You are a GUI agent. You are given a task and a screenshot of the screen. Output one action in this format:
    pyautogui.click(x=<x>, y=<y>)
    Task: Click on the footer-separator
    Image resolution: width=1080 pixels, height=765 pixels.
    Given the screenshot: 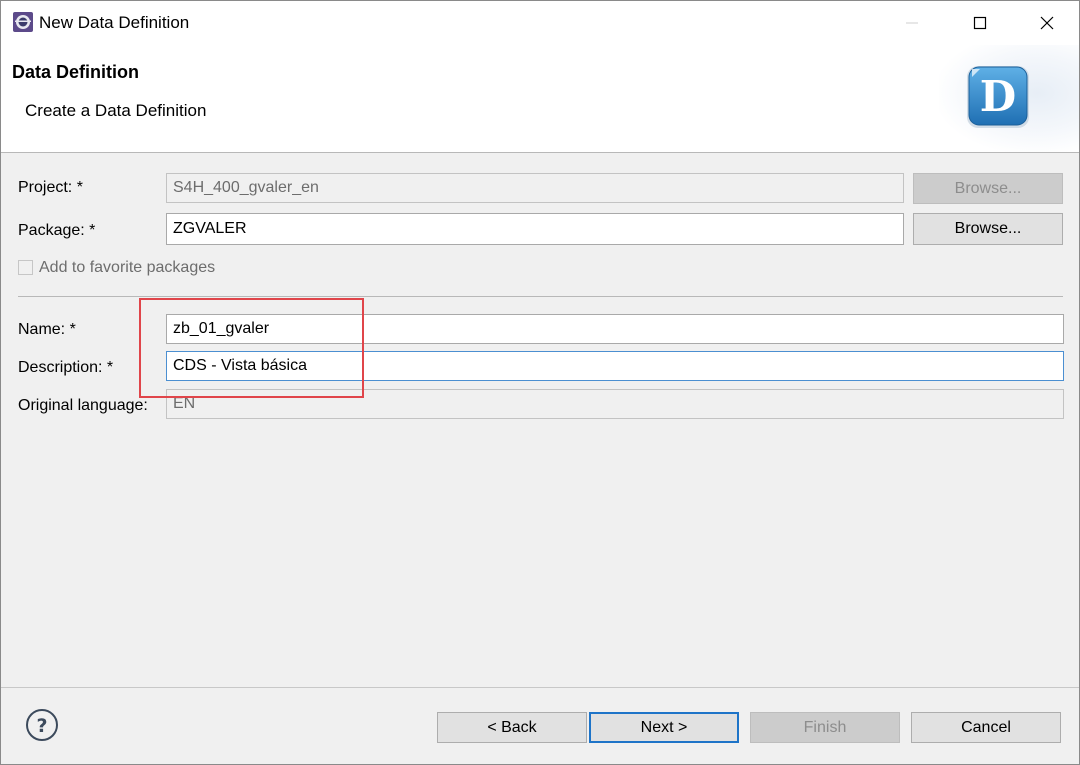 What is the action you would take?
    pyautogui.click(x=540, y=687)
    